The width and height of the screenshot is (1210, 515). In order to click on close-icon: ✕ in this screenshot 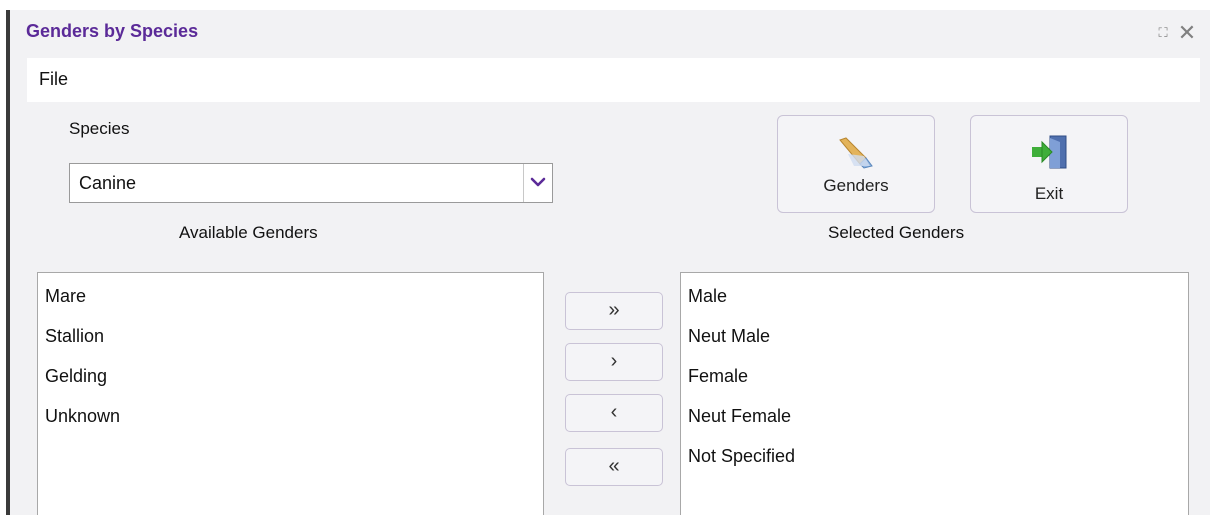, I will do `click(1187, 33)`.